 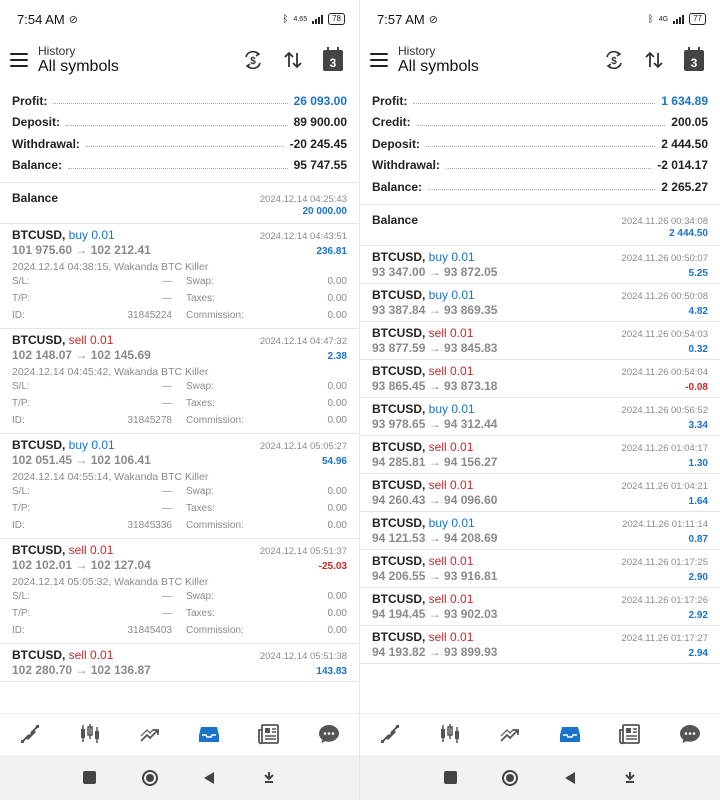 What do you see at coordinates (397, 186) in the screenshot?
I see `summary-label: Balance:` at bounding box center [397, 186].